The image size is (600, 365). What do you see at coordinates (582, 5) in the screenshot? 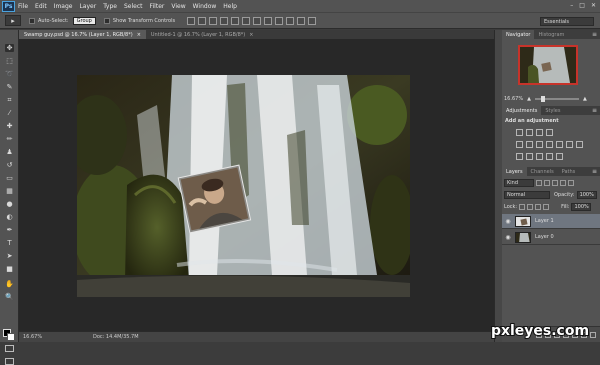
I see `maximize-button: □` at bounding box center [582, 5].